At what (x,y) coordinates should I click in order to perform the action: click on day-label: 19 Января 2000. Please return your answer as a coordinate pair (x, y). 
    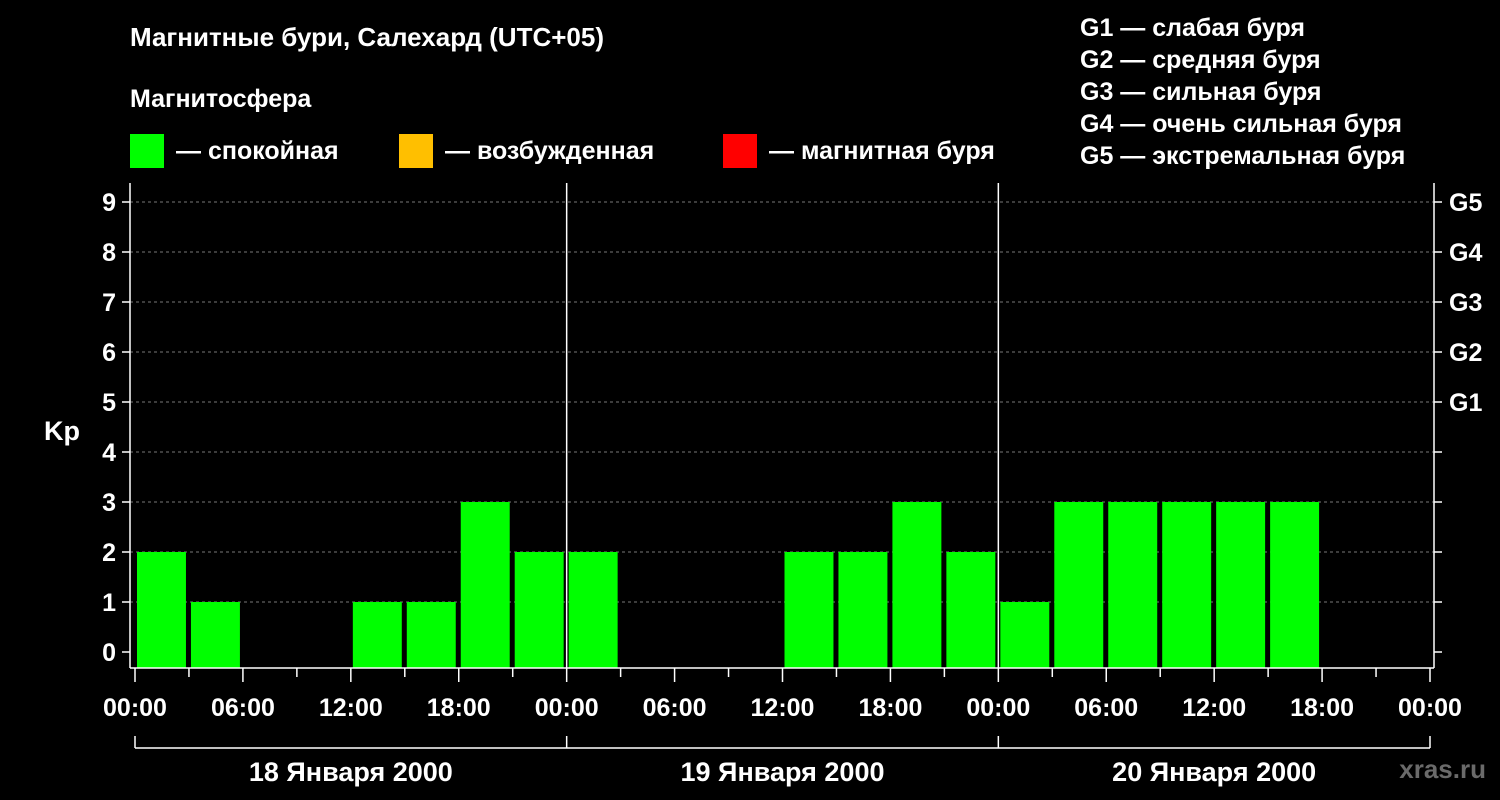
    Looking at the image, I should click on (783, 772).